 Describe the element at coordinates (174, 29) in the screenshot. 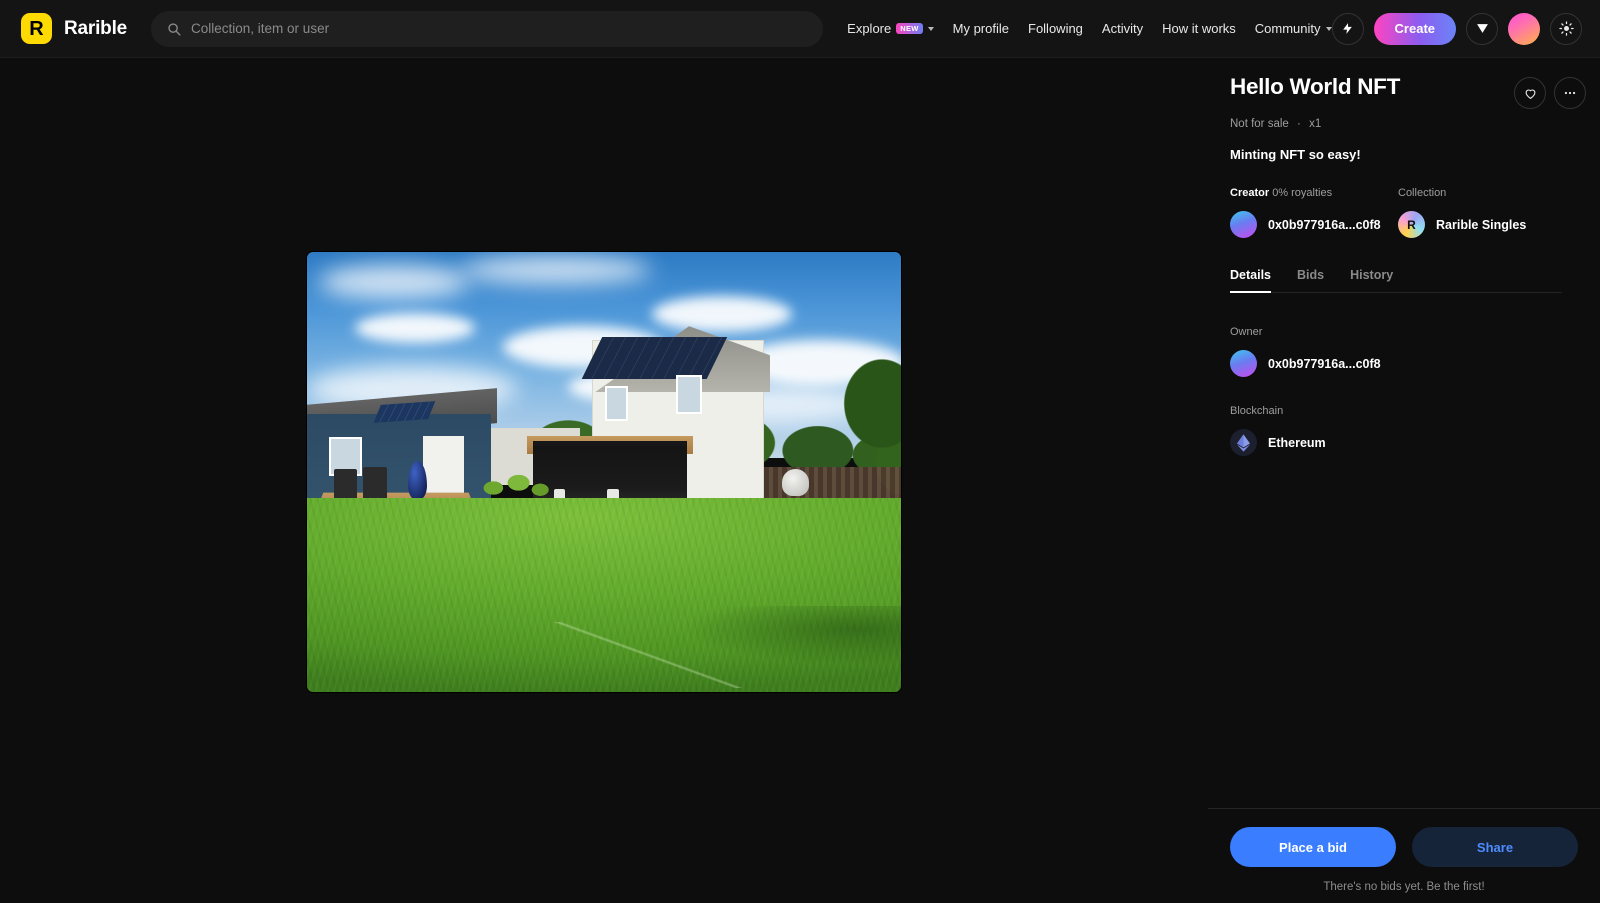

I see `search-icon` at that location.